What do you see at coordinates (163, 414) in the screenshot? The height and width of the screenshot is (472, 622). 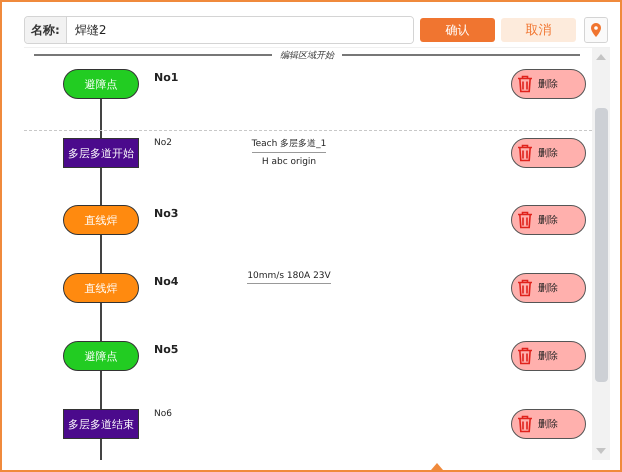 I see `step-number: No6` at bounding box center [163, 414].